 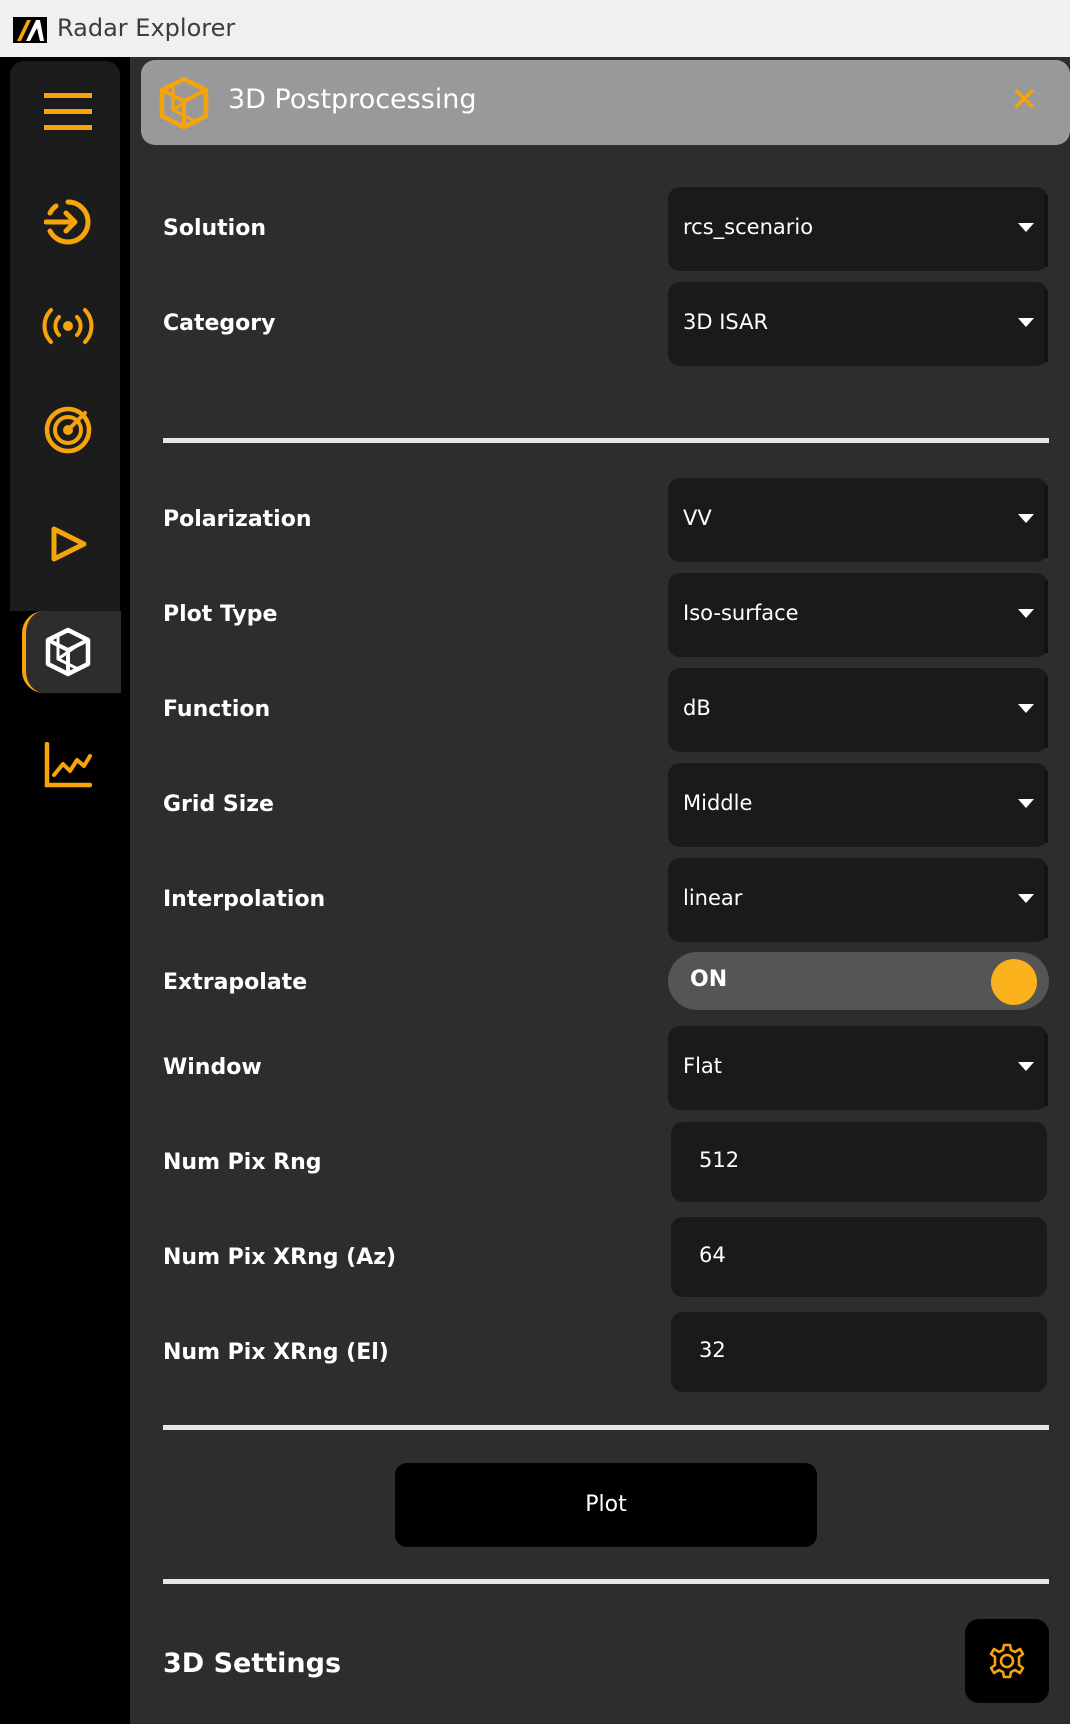 What do you see at coordinates (30, 30) in the screenshot?
I see `app-logo-icon` at bounding box center [30, 30].